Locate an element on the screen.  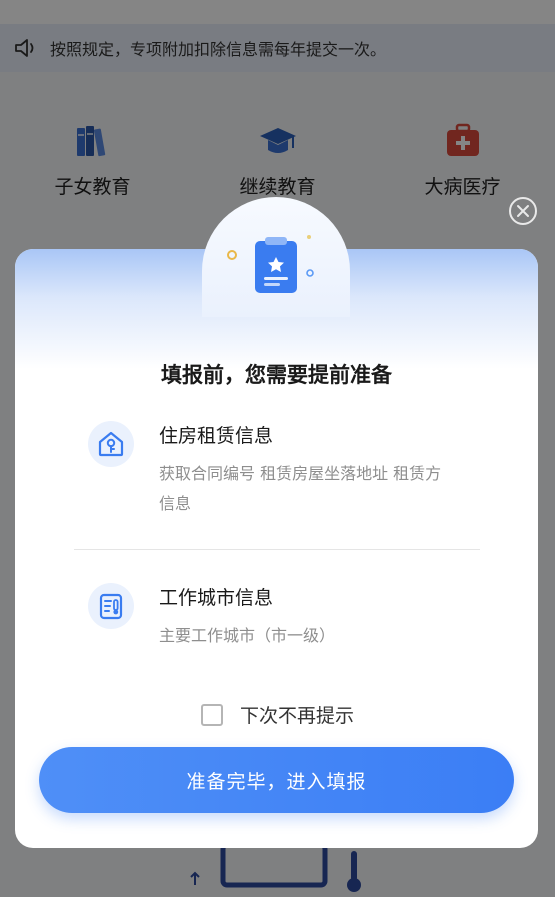
divider is located at coordinates (277, 549).